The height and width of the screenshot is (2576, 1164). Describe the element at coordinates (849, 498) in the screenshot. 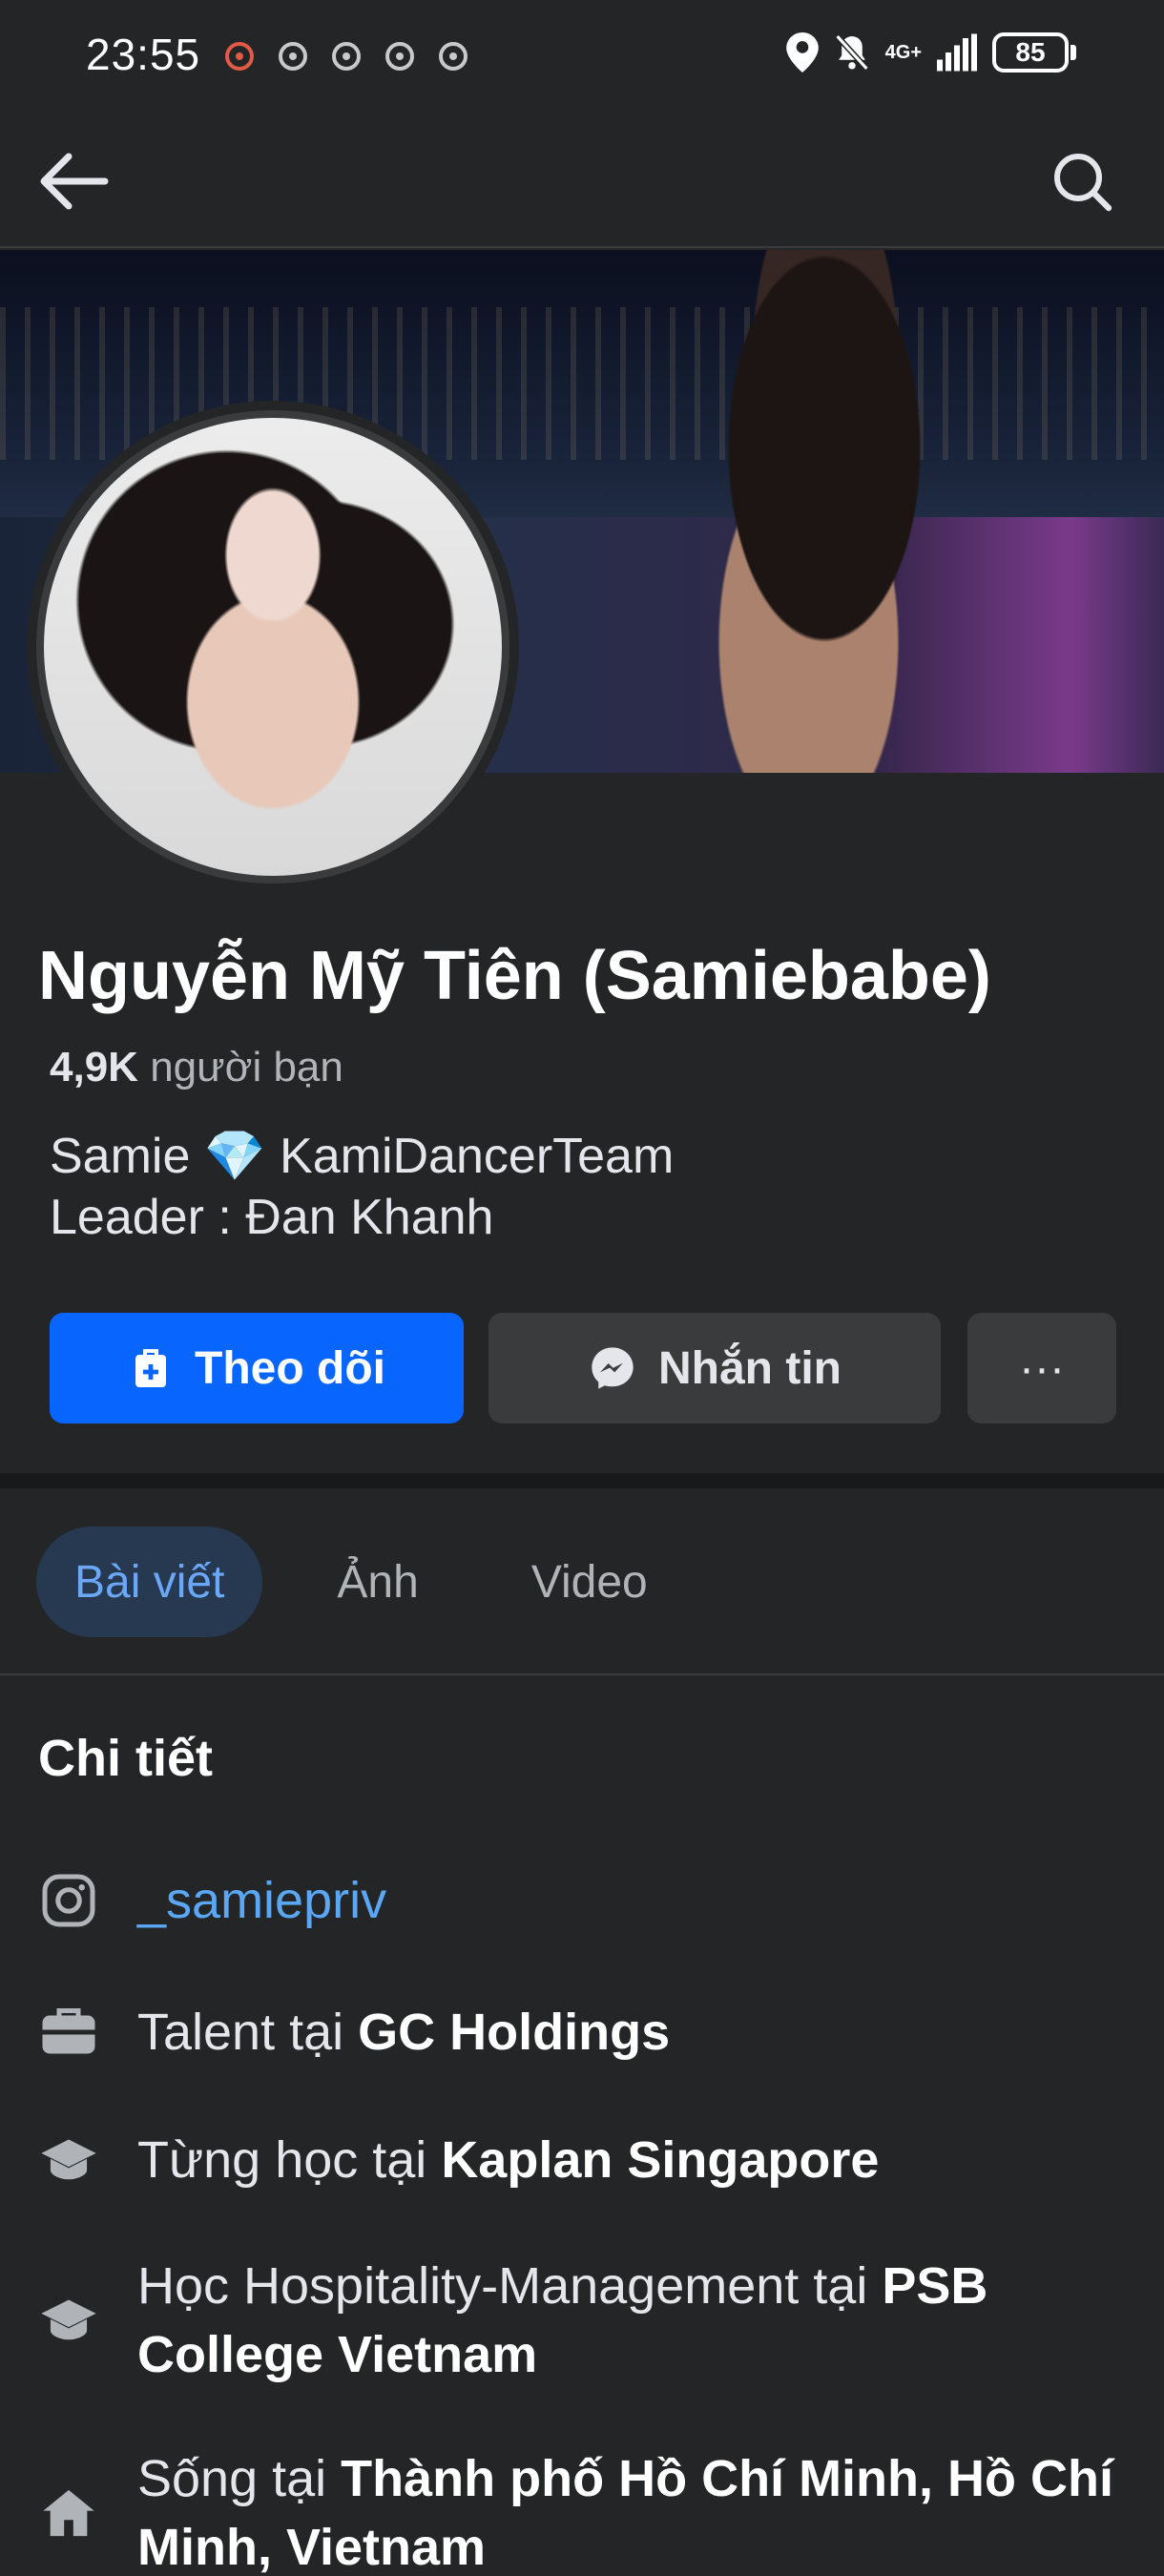

I see `cover-person-hair` at that location.